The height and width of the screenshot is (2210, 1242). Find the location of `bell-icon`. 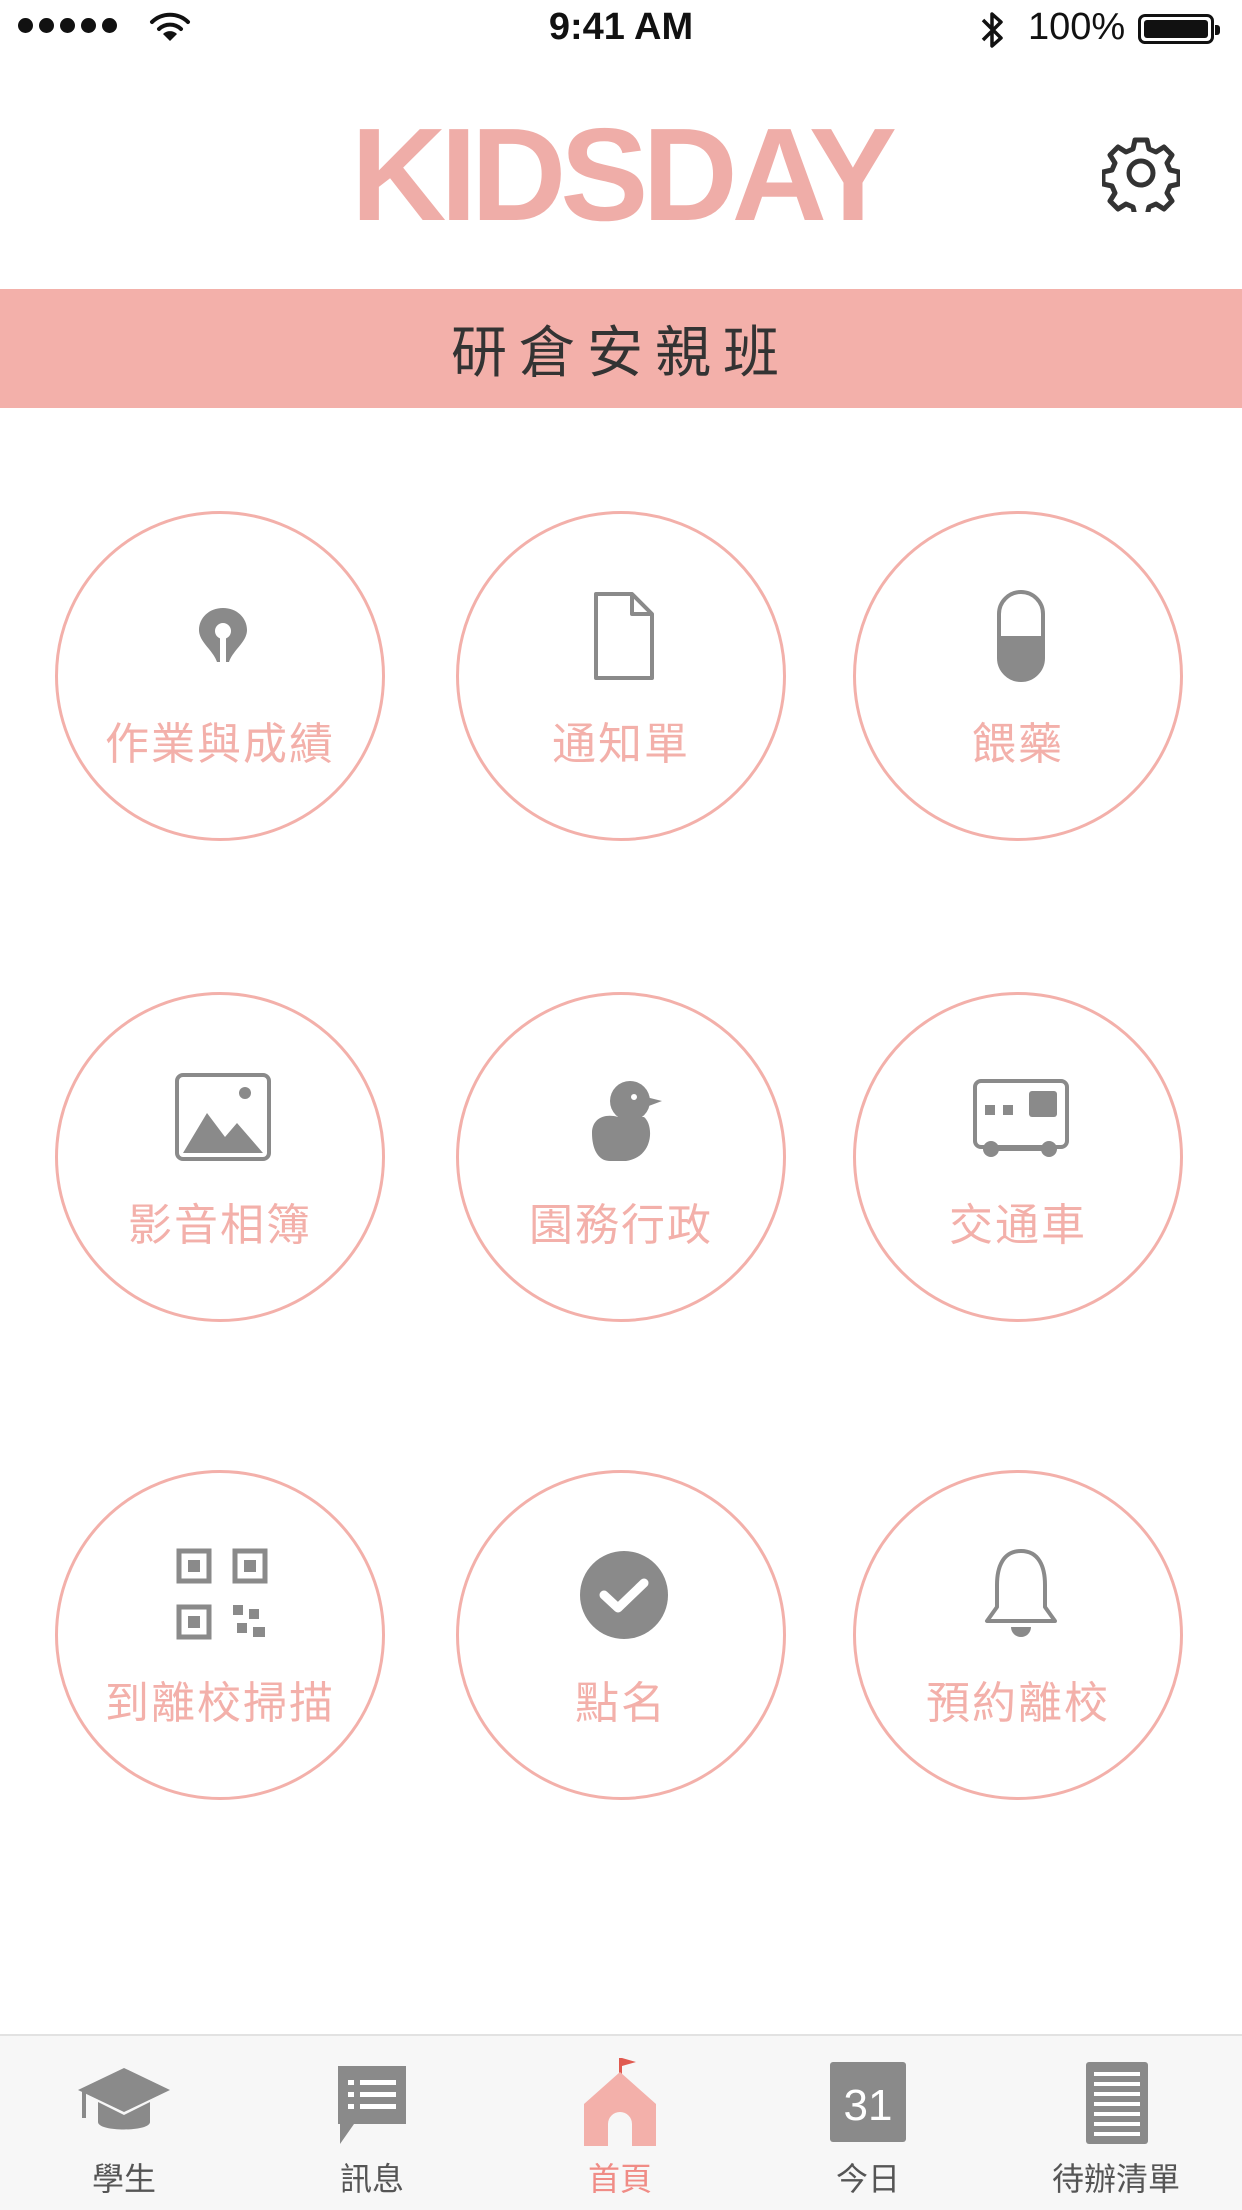

bell-icon is located at coordinates (1021, 1593).